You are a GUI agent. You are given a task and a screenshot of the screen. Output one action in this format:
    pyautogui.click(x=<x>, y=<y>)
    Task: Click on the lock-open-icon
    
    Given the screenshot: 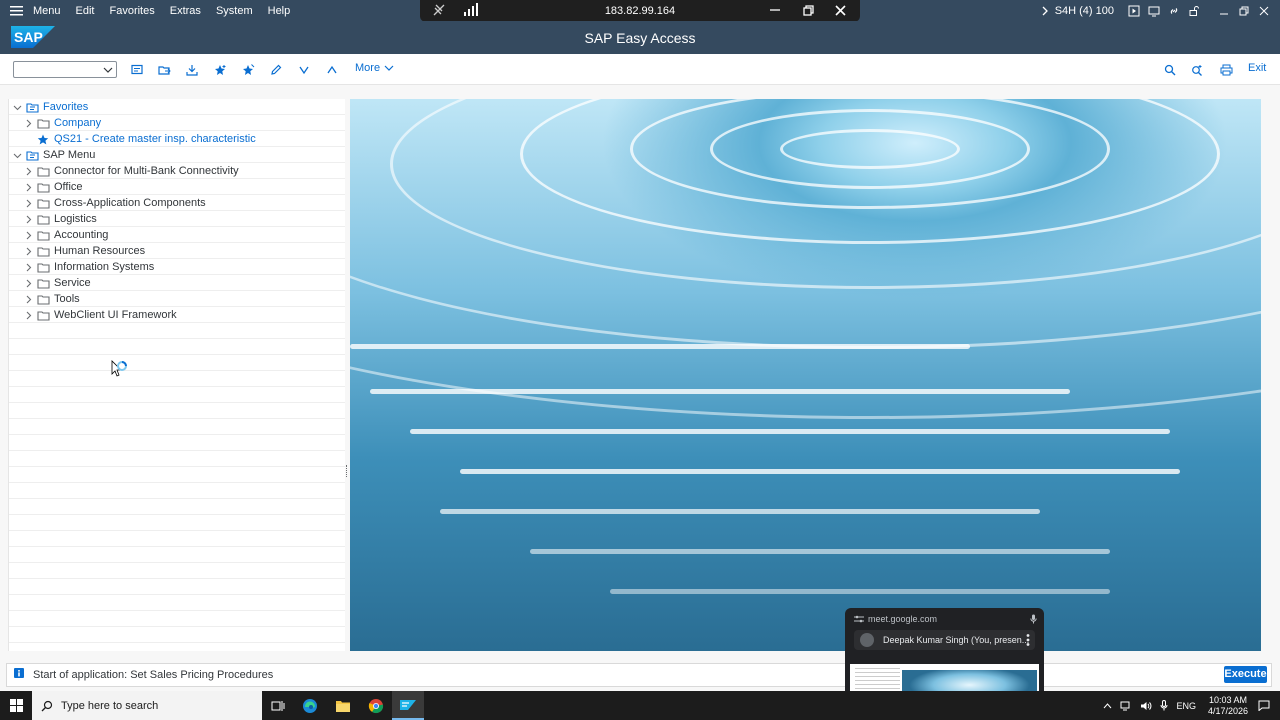 What is the action you would take?
    pyautogui.click(x=1194, y=10)
    